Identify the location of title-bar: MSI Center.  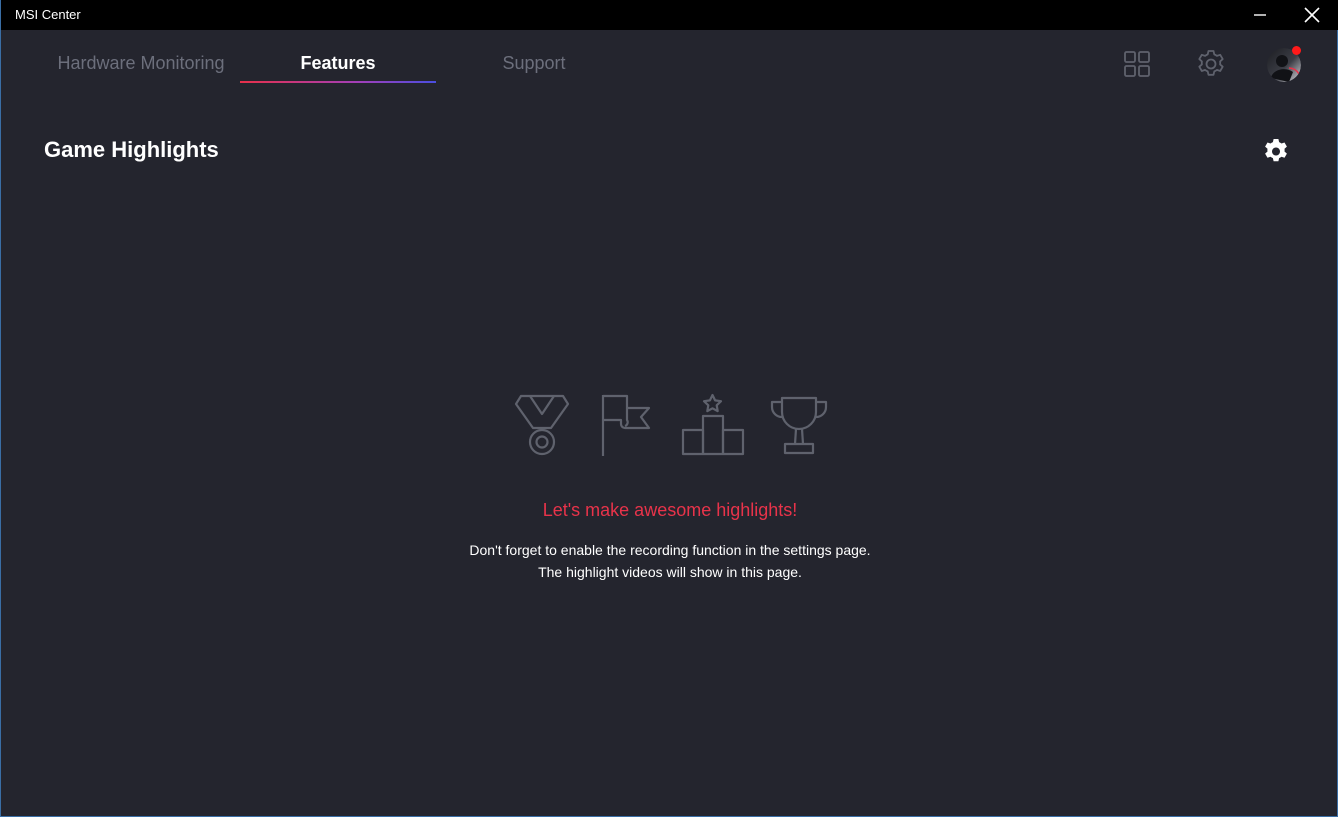
(669, 15).